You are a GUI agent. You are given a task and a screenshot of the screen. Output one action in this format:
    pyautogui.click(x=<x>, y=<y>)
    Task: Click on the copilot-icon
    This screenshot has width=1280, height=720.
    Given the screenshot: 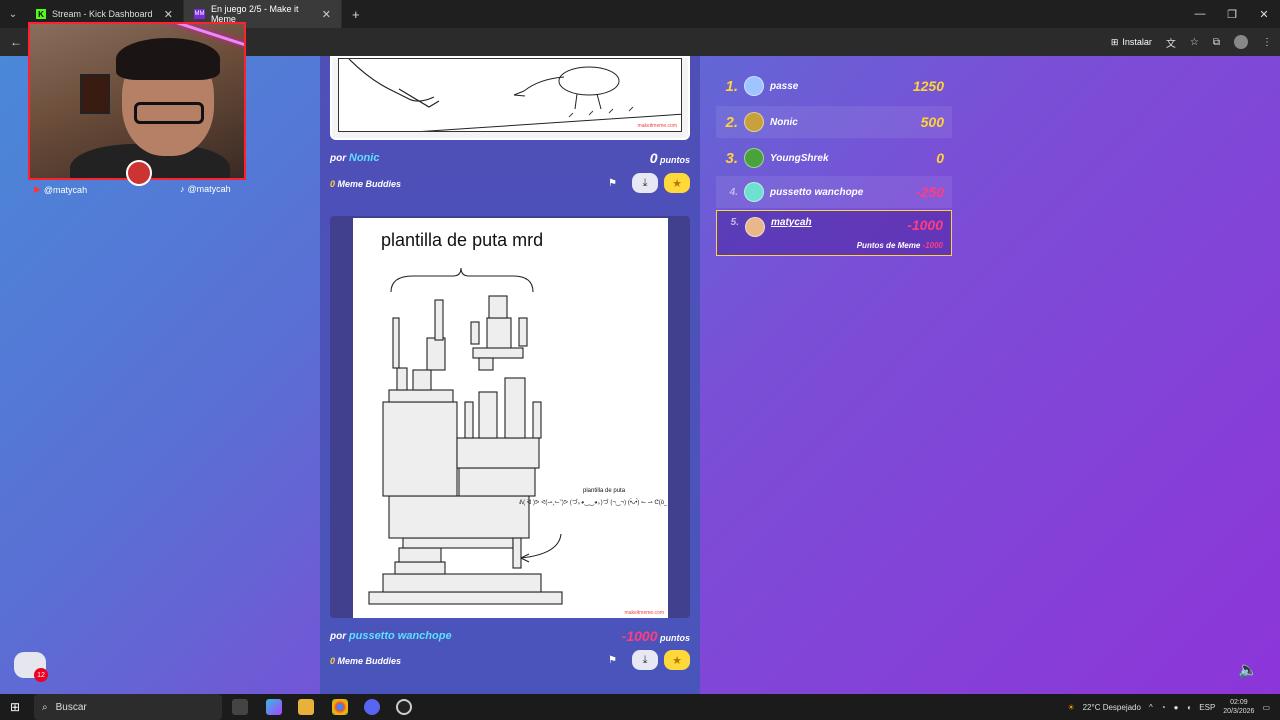 What is the action you would take?
    pyautogui.click(x=274, y=707)
    